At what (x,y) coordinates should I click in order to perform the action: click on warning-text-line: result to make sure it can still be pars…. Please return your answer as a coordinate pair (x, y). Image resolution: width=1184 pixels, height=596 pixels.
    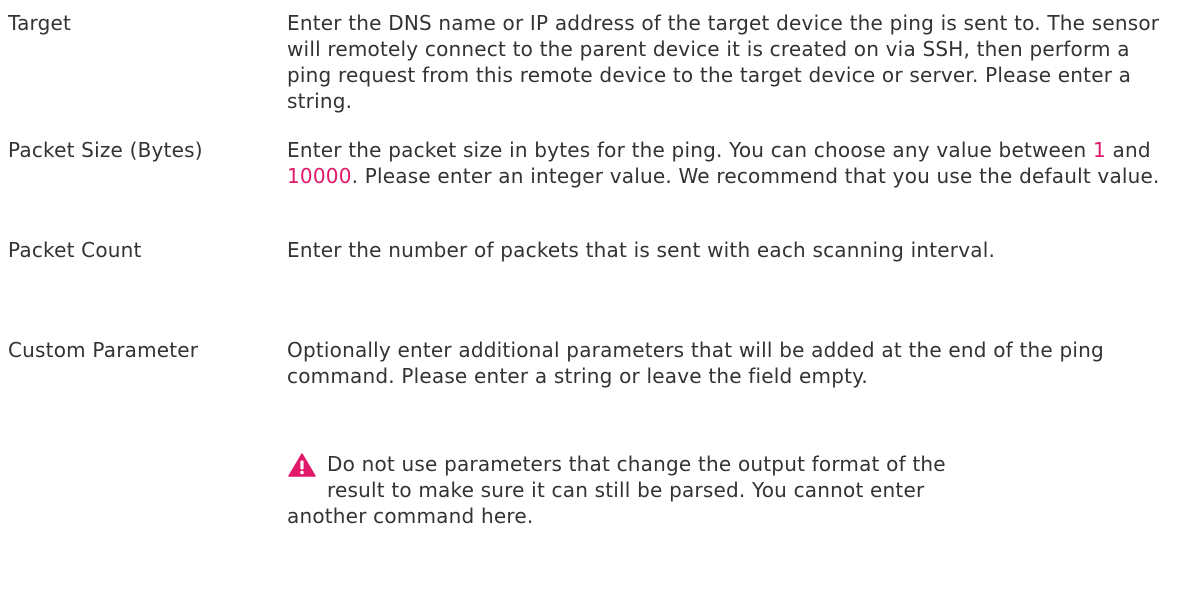
    Looking at the image, I should click on (626, 490).